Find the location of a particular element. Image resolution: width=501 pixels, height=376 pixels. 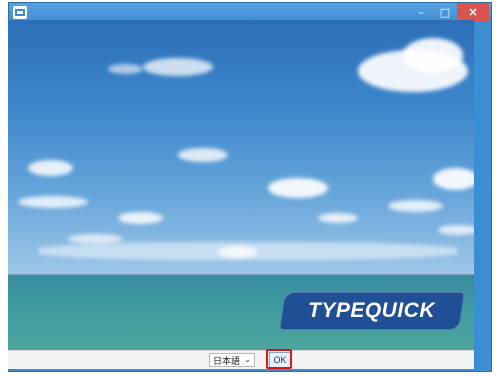

footer-bar: 日本語 ⌄ OK is located at coordinates (241, 359).